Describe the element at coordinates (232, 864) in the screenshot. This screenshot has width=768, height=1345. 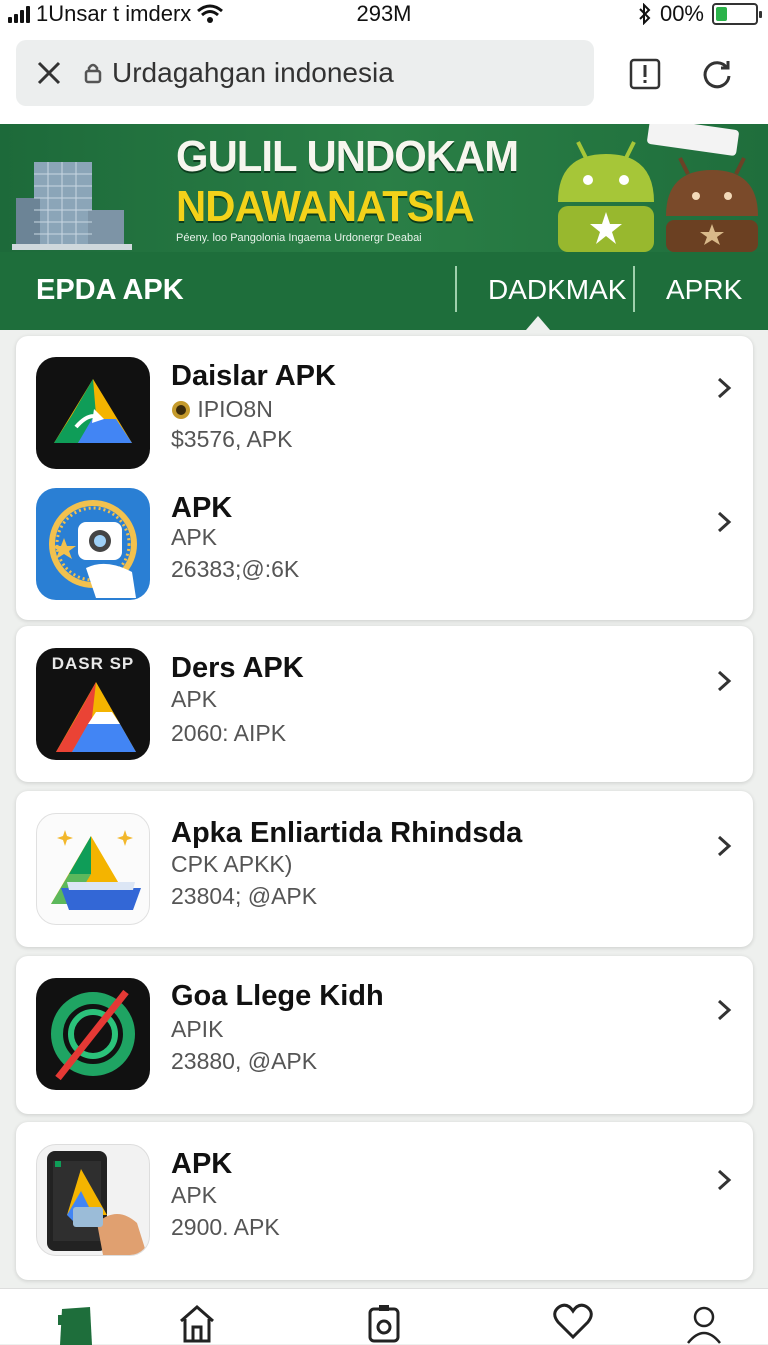
I see `app-subtitle: CPK APKK)` at that location.